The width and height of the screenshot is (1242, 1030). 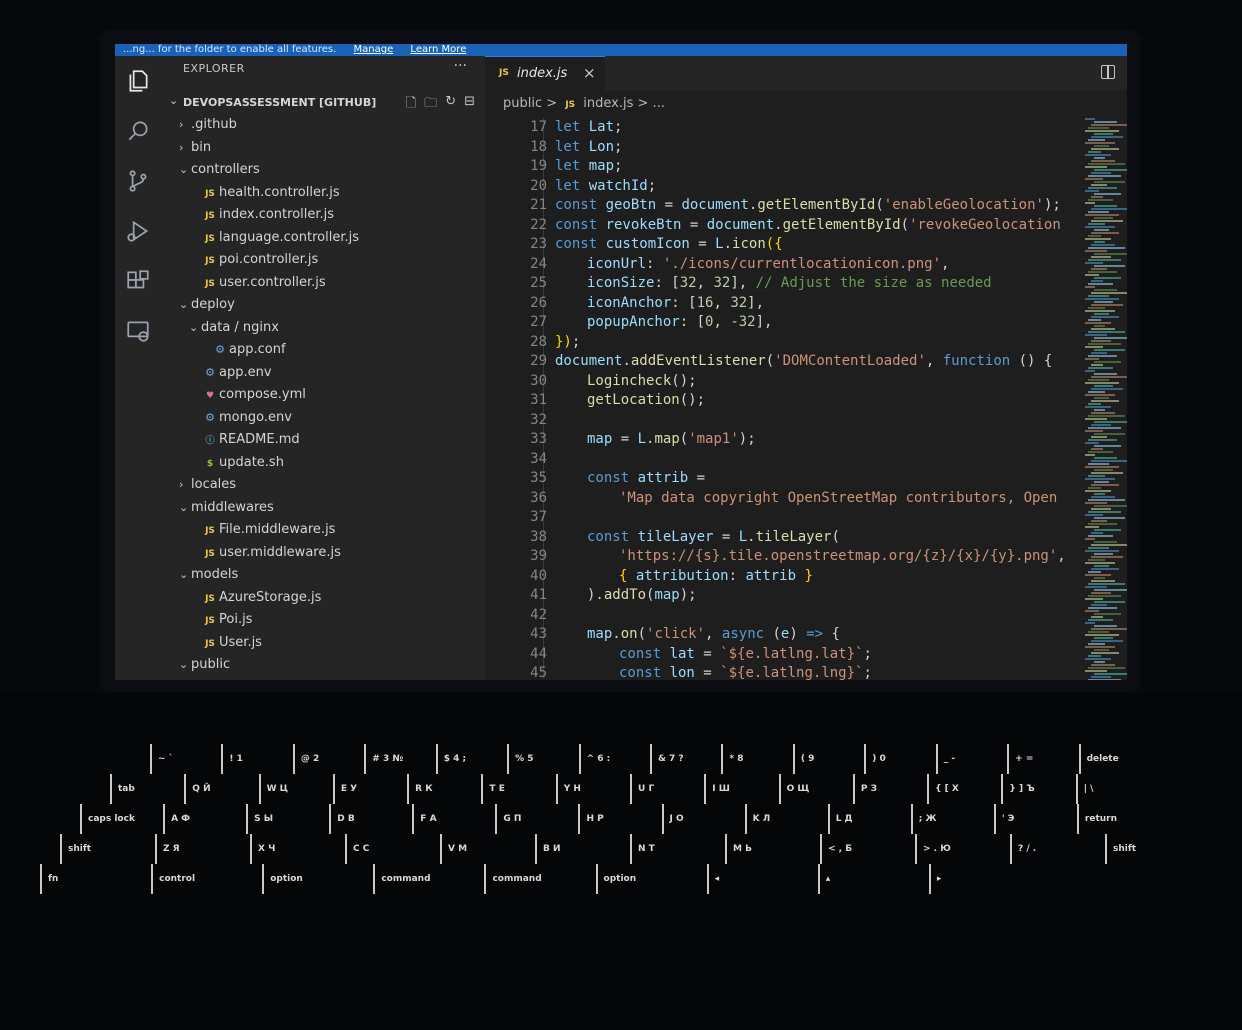 What do you see at coordinates (430, 105) in the screenshot?
I see `new-folder-icon: 🗀` at bounding box center [430, 105].